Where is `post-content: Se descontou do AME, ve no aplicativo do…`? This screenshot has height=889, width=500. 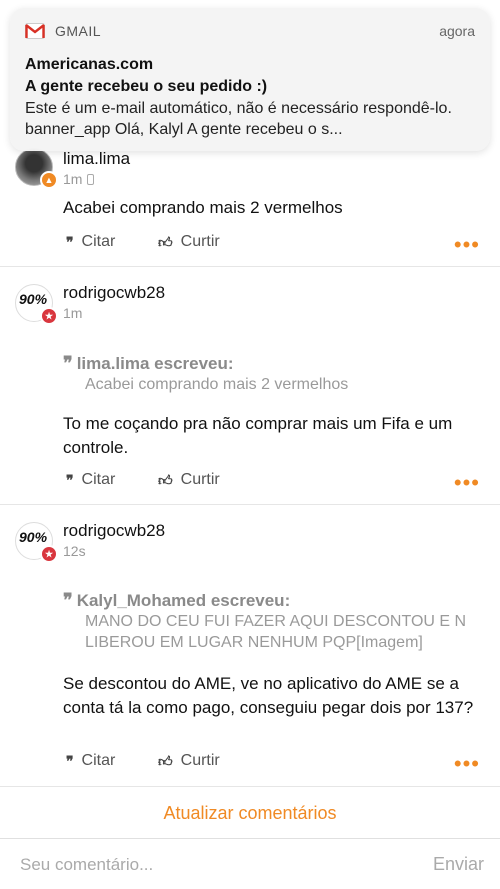 post-content: Se descontou do AME, ve no aplicativo do… is located at coordinates (268, 695).